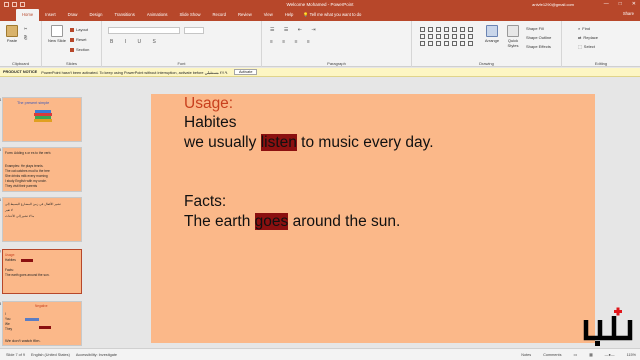  What do you see at coordinates (20, 216) in the screenshot?
I see `thumbnail-line: ما لا تشير إلى الأحداث` at bounding box center [20, 216].